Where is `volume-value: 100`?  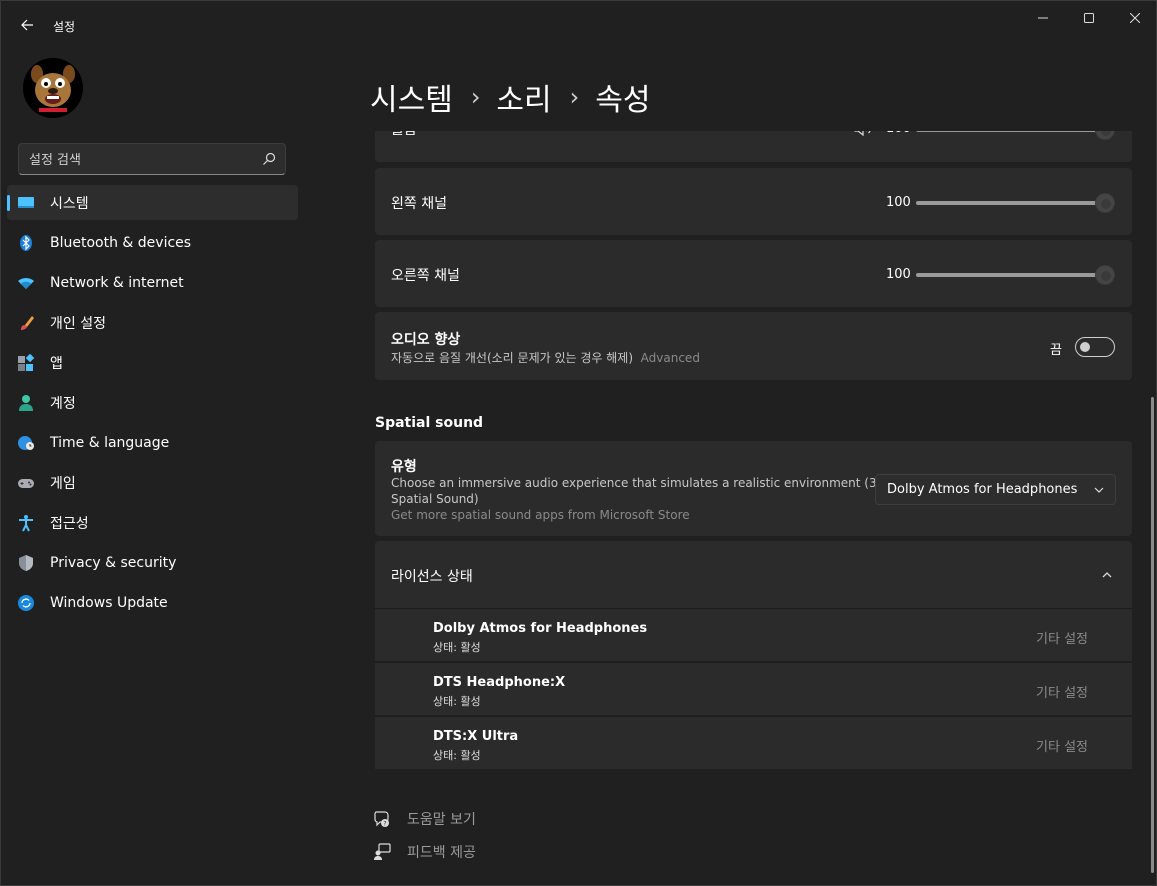
volume-value: 100 is located at coordinates (898, 133).